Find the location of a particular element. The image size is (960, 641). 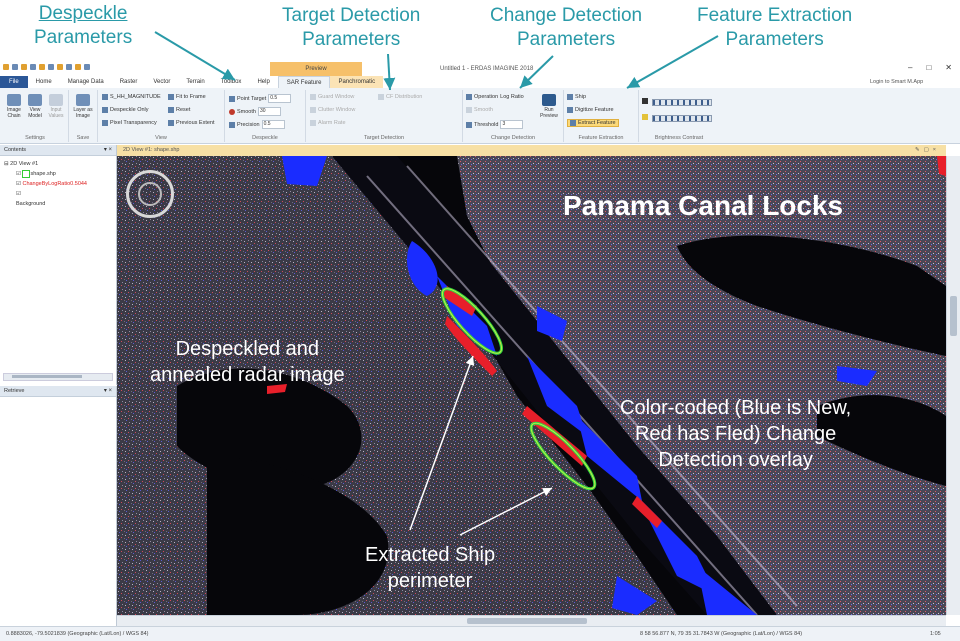

brightness-slider is located at coordinates (682, 102).